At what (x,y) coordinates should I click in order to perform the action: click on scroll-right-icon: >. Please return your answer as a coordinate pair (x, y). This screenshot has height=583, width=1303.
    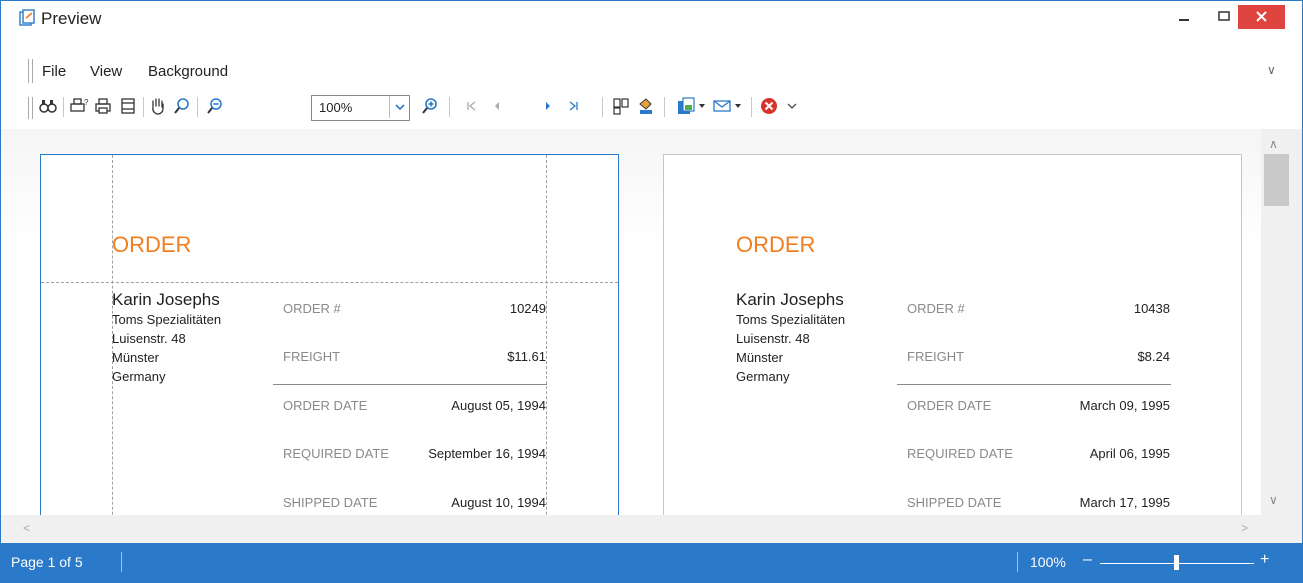
    Looking at the image, I should click on (1244, 528).